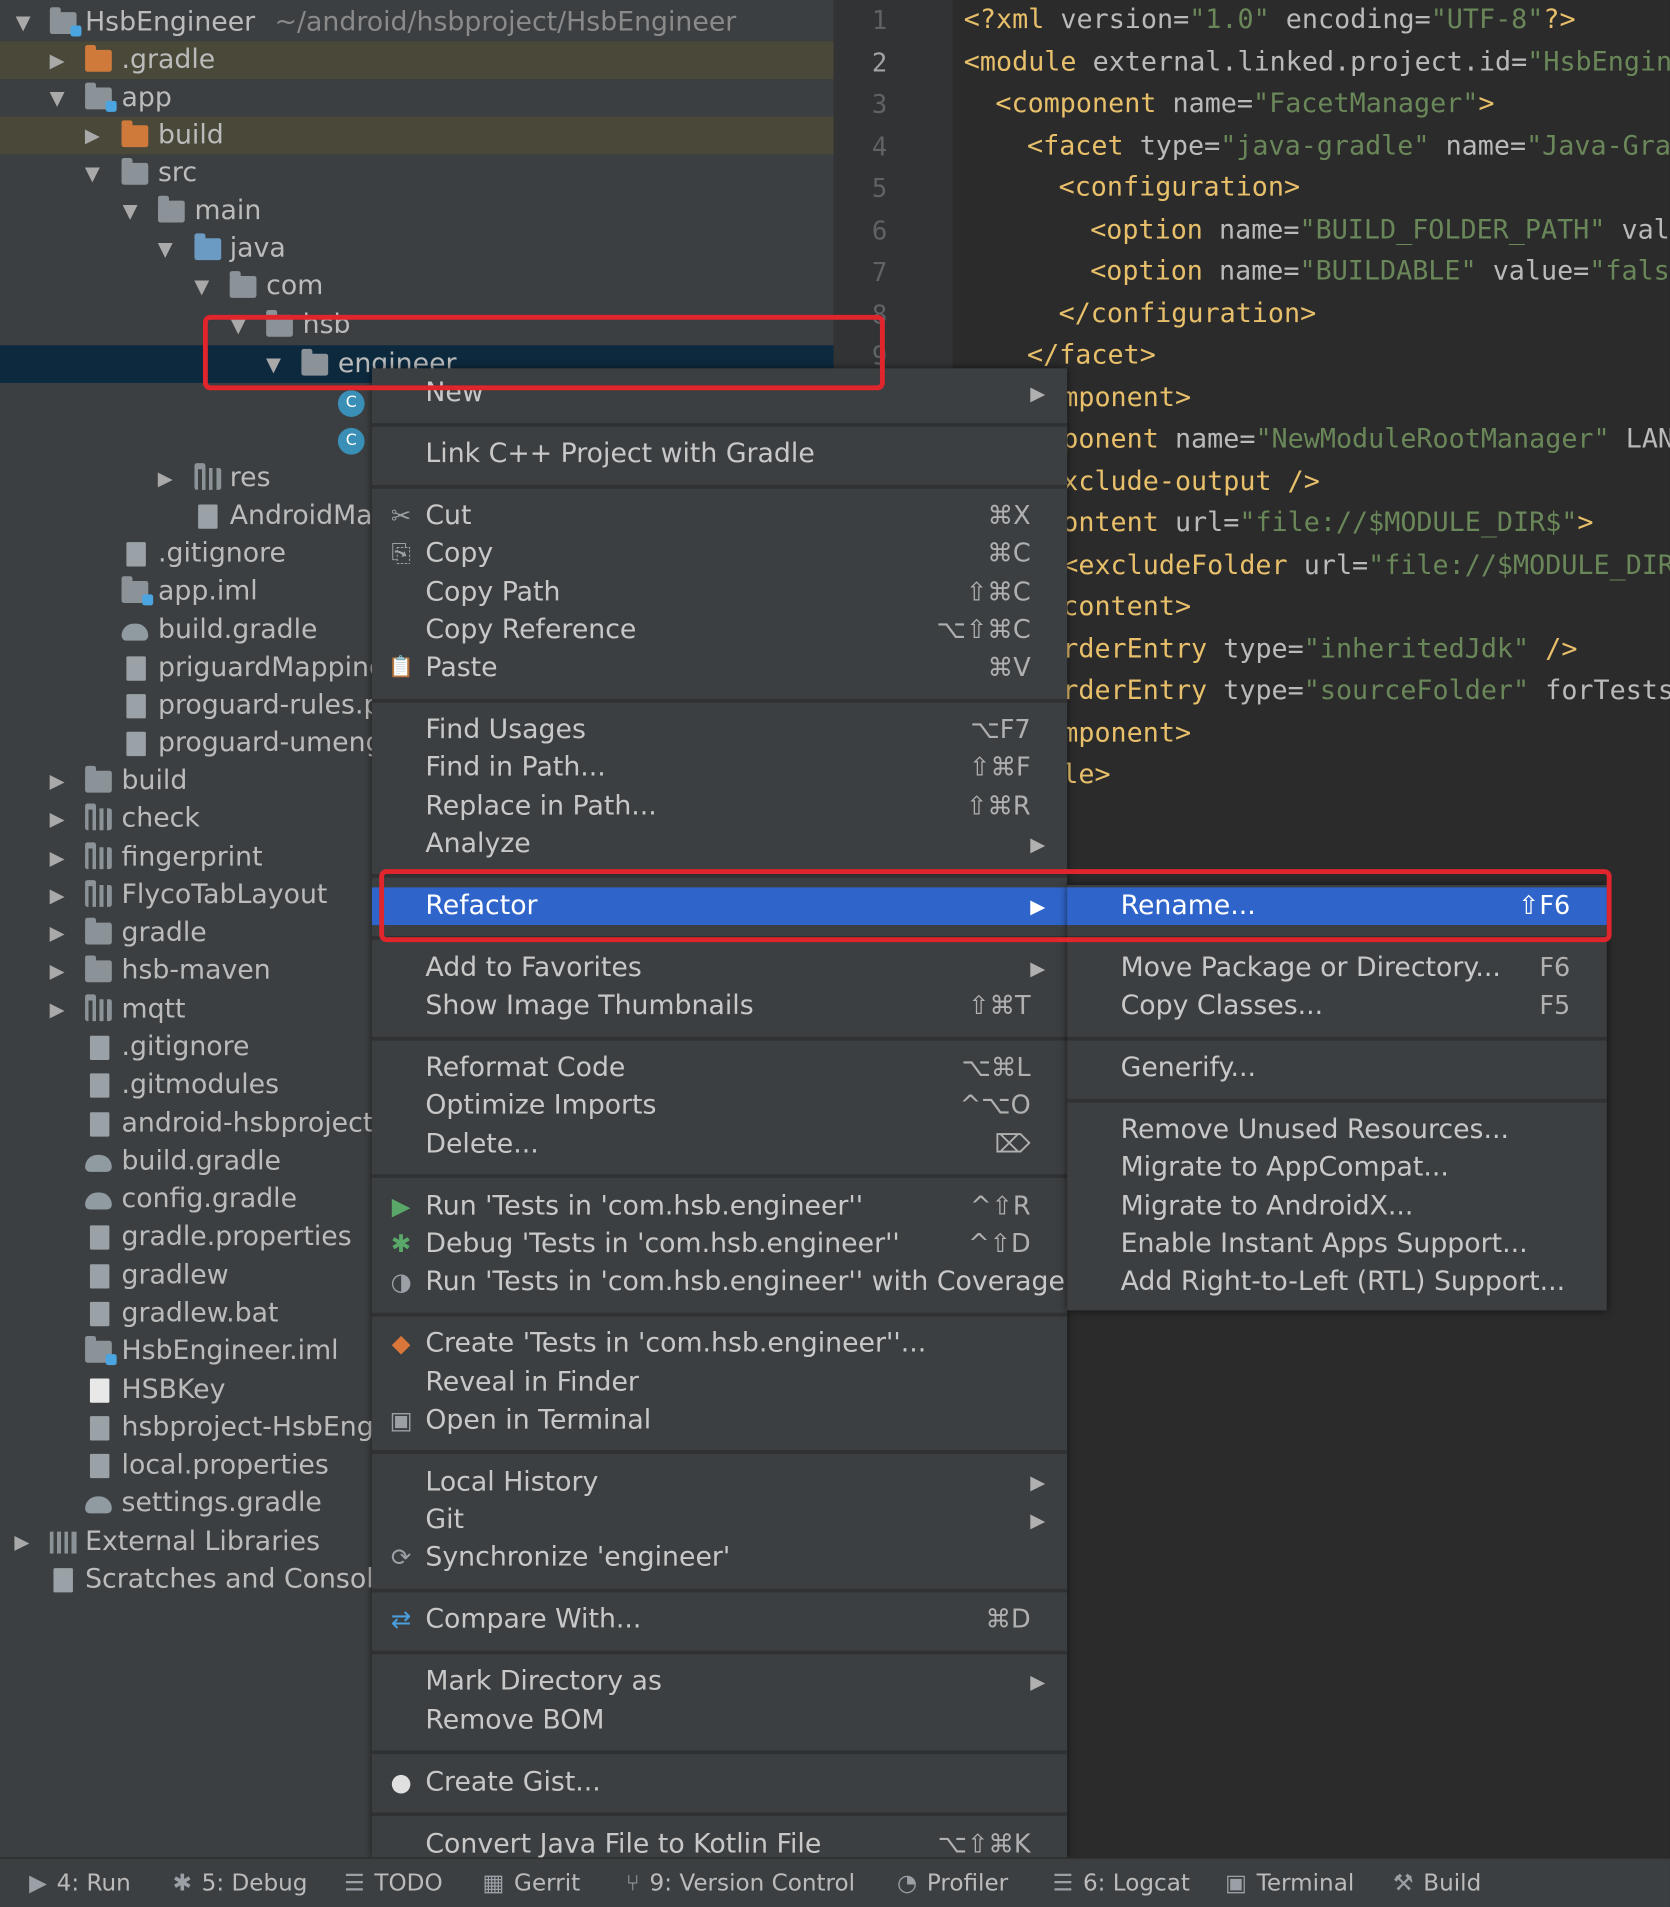 This screenshot has width=1670, height=1907. Describe the element at coordinates (719, 1682) in the screenshot. I see `menu-item-mark-directory-as: Mark Directory as ▶` at that location.